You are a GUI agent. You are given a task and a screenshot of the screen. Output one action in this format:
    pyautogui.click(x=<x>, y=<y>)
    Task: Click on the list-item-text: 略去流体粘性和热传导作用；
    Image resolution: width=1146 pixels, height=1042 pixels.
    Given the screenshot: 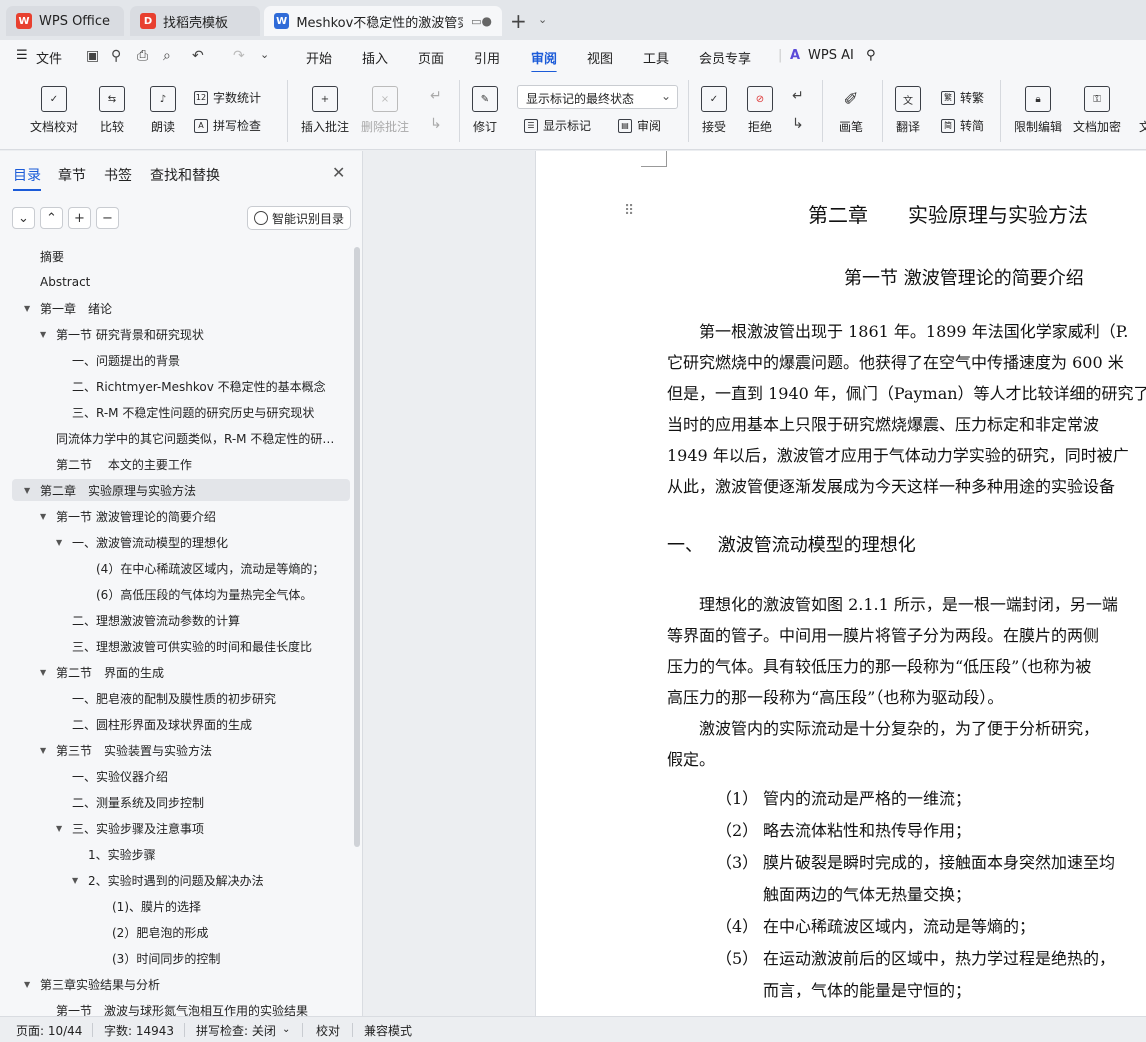 What is the action you would take?
    pyautogui.click(x=867, y=829)
    